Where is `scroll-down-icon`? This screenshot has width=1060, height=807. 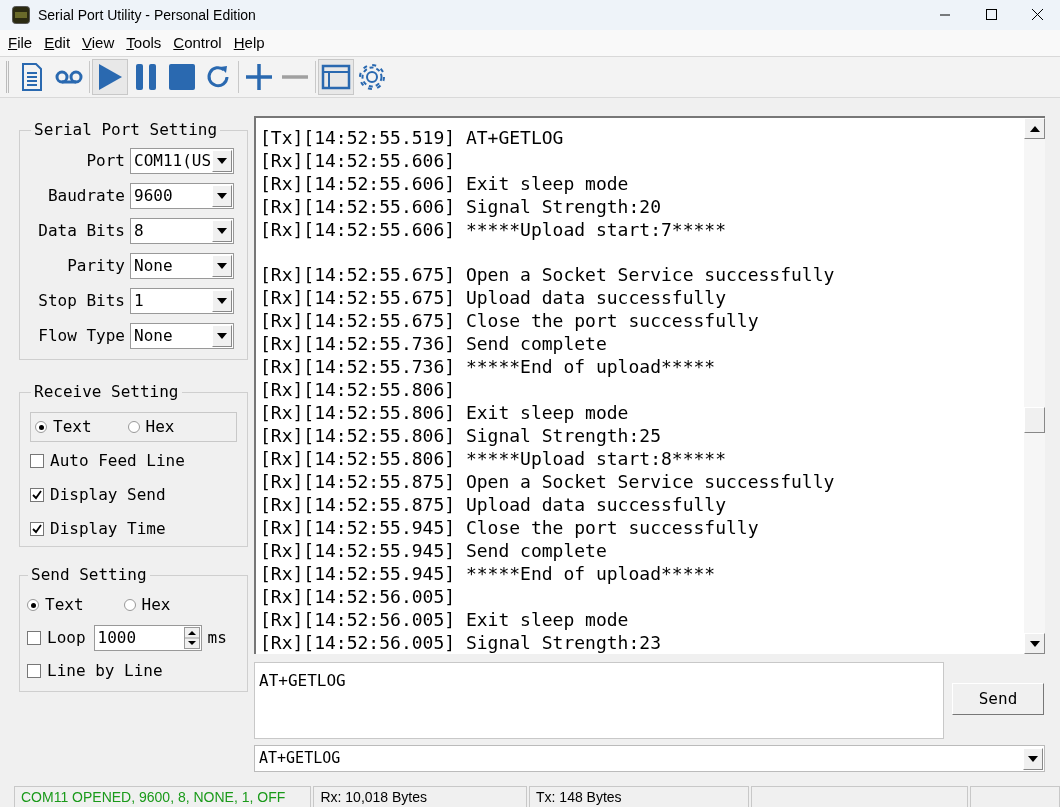 scroll-down-icon is located at coordinates (1034, 643).